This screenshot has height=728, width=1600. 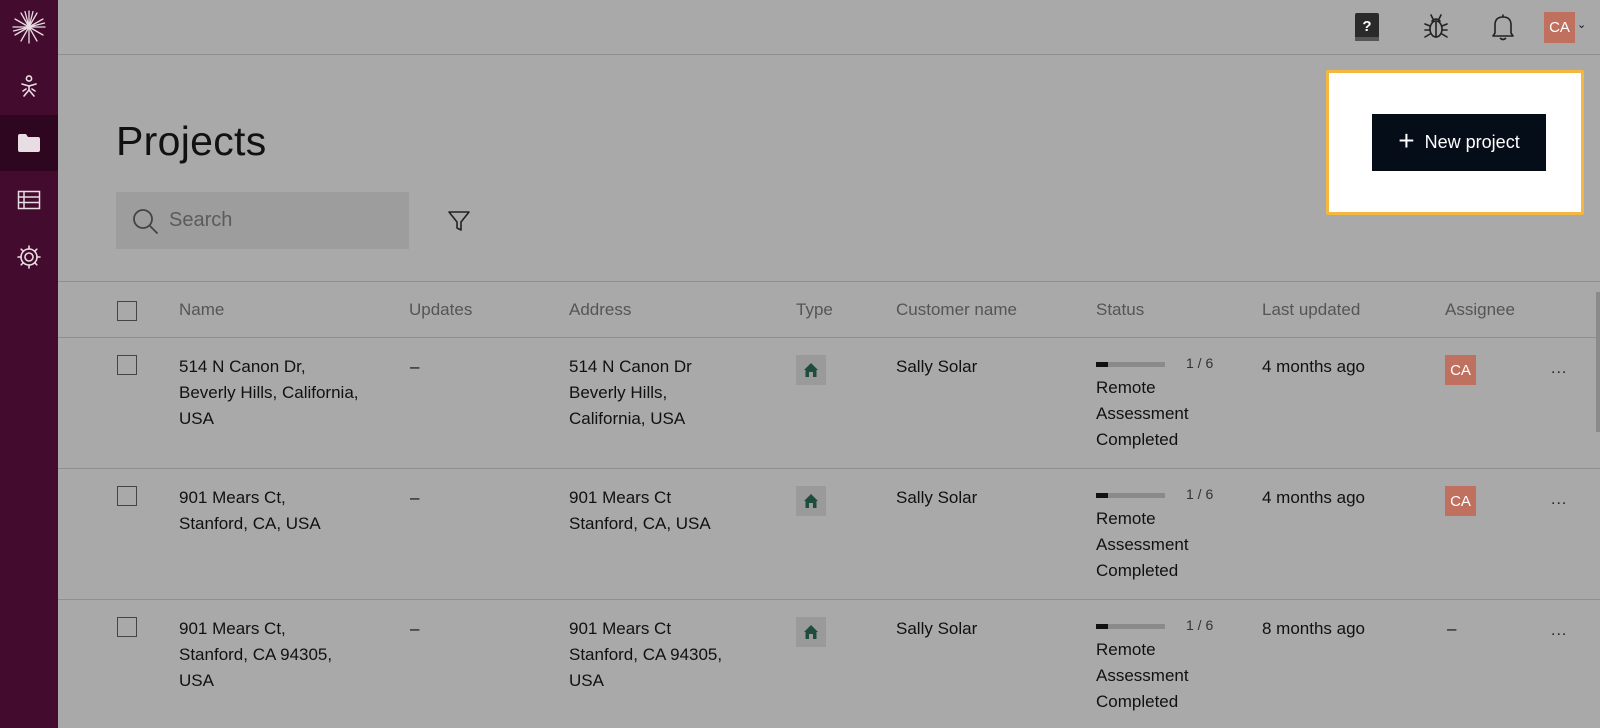 I want to click on search-box, so click(x=262, y=220).